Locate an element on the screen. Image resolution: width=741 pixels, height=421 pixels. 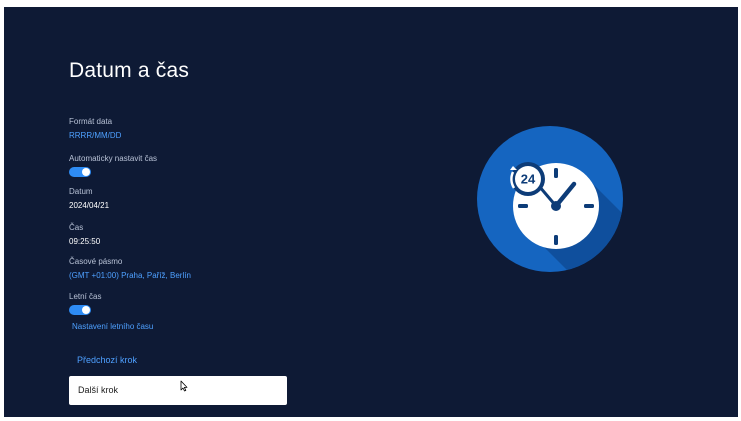
page-title: Datum a čas is located at coordinates (129, 70).